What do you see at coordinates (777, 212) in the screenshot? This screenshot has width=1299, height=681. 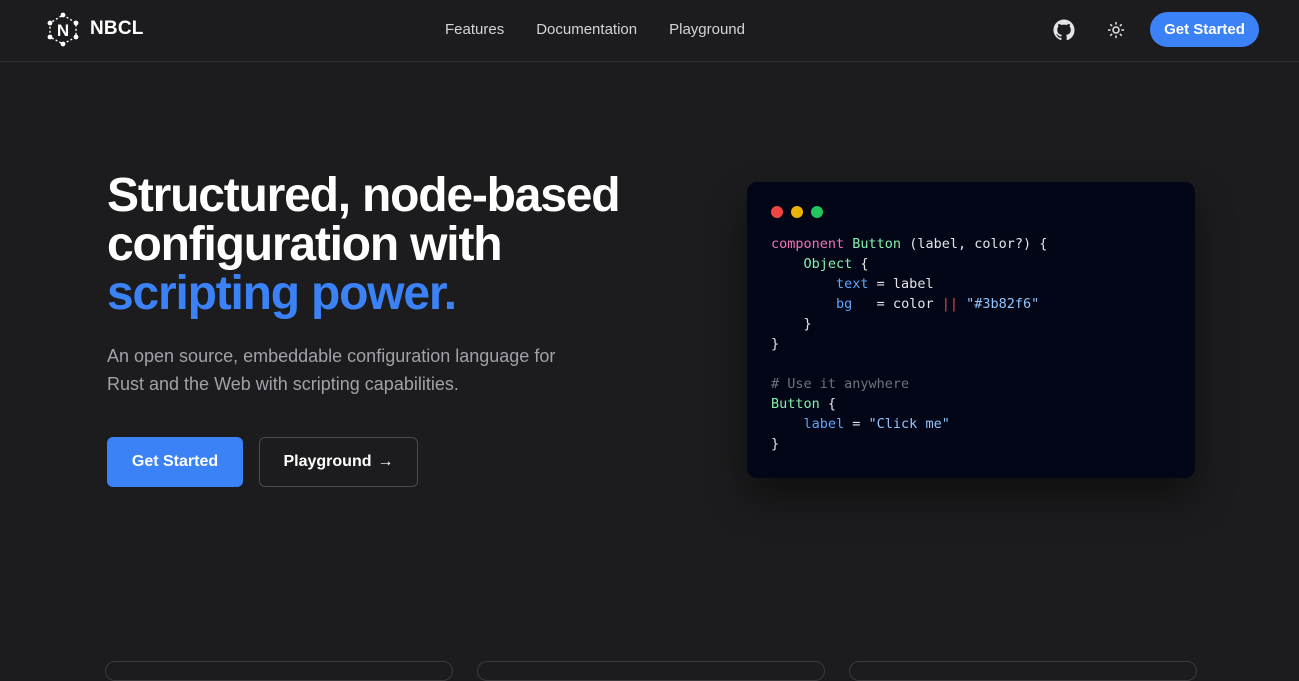 I see `window-dot-red-icon` at bounding box center [777, 212].